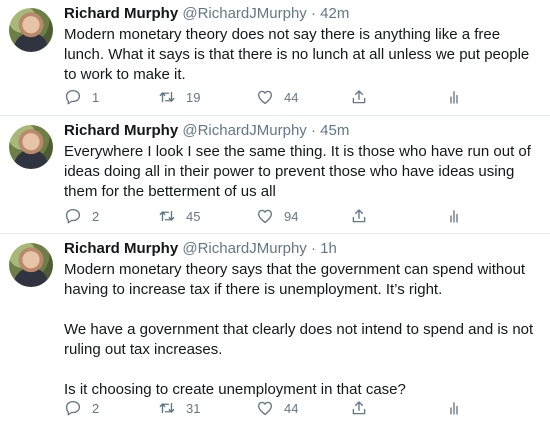 Image resolution: width=550 pixels, height=423 pixels. I want to click on like-button: 94, so click(277, 216).